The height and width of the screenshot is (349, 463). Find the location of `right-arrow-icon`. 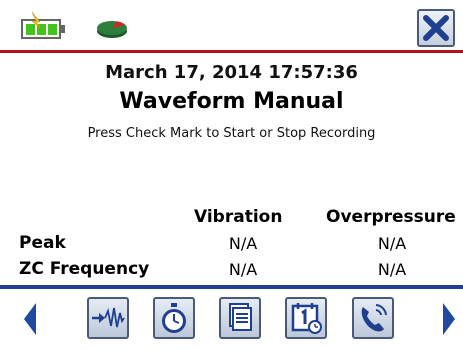

right-arrow-icon is located at coordinates (449, 319).